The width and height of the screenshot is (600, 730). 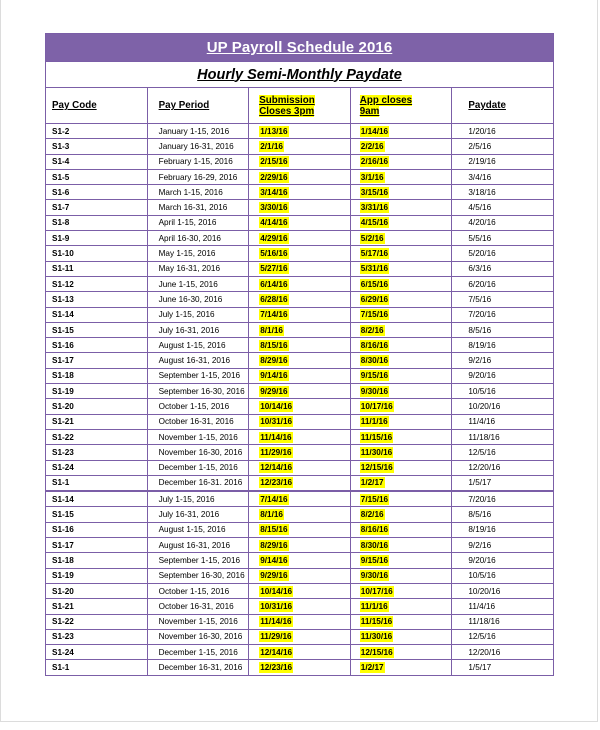 What do you see at coordinates (198, 253) in the screenshot?
I see `cell-pay-period: May 1-15, 2016` at bounding box center [198, 253].